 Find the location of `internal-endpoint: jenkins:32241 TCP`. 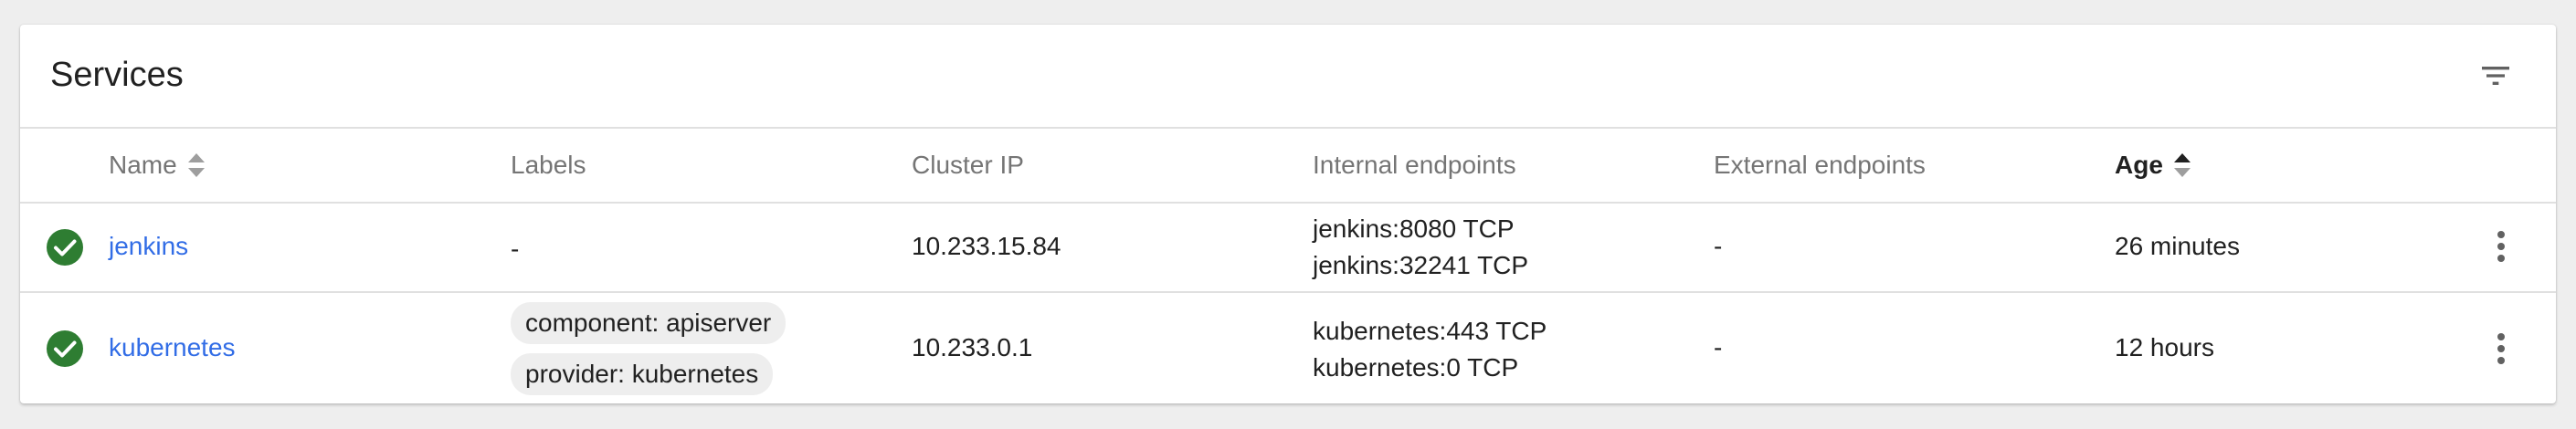

internal-endpoint: jenkins:32241 TCP is located at coordinates (1421, 265).